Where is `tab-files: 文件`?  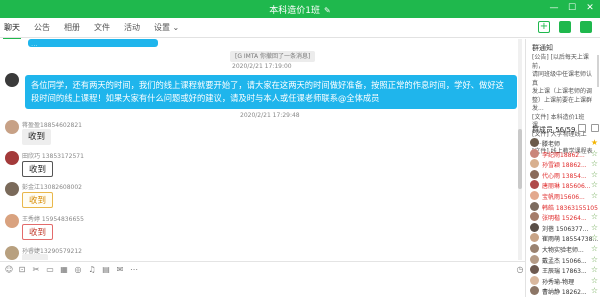 tab-files: 文件 is located at coordinates (102, 29).